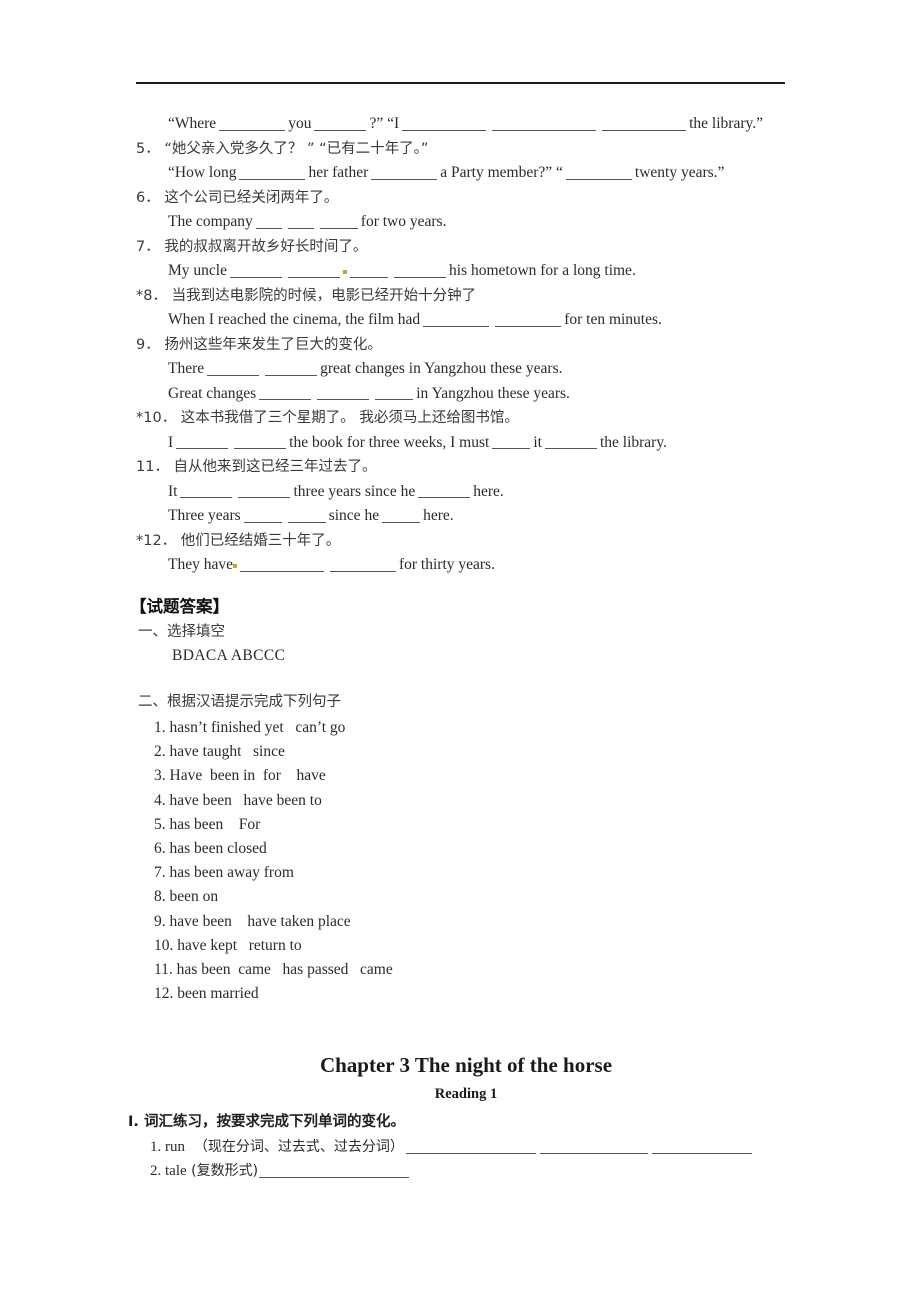 The image size is (920, 1302). What do you see at coordinates (501, 172) in the screenshot?
I see `q5-mid2-text: a Party member?” “` at bounding box center [501, 172].